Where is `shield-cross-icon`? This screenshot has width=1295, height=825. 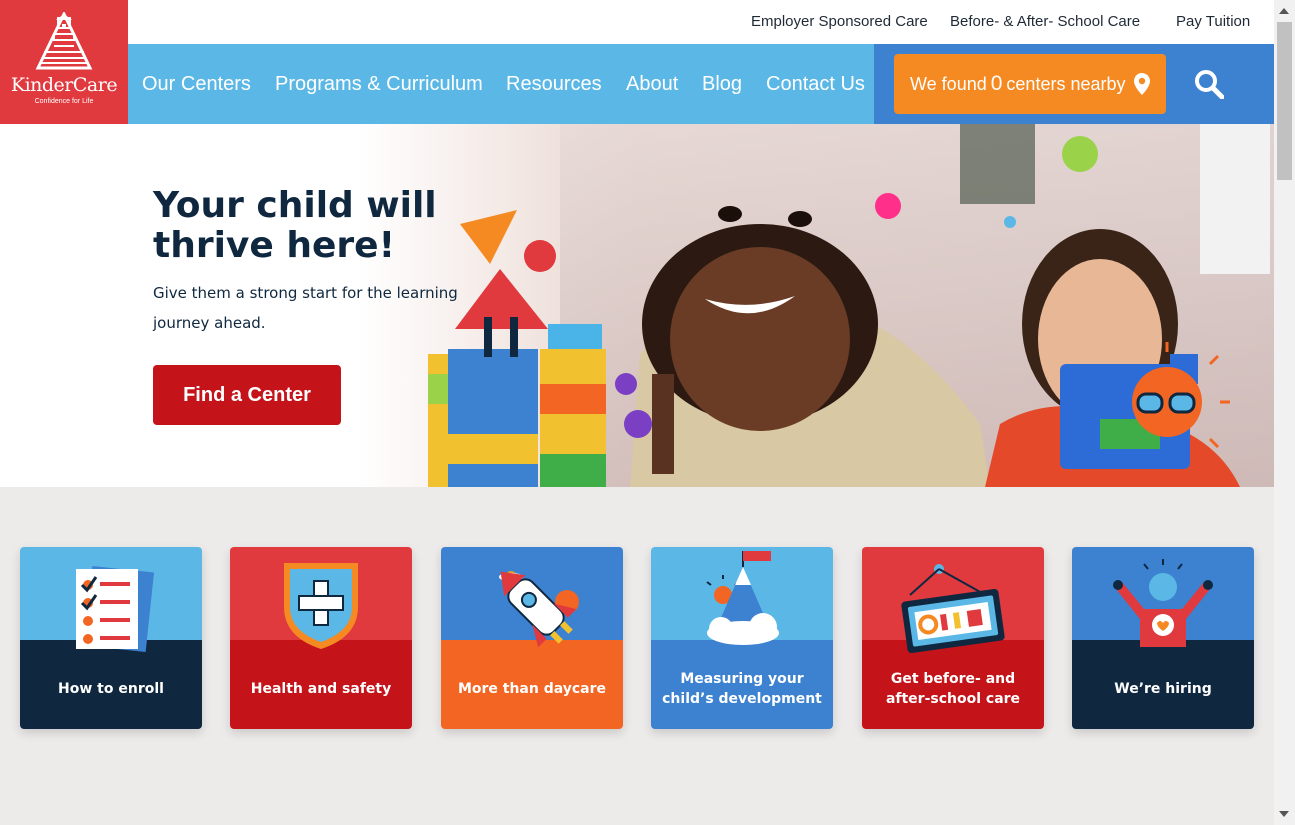 shield-cross-icon is located at coordinates (321, 606).